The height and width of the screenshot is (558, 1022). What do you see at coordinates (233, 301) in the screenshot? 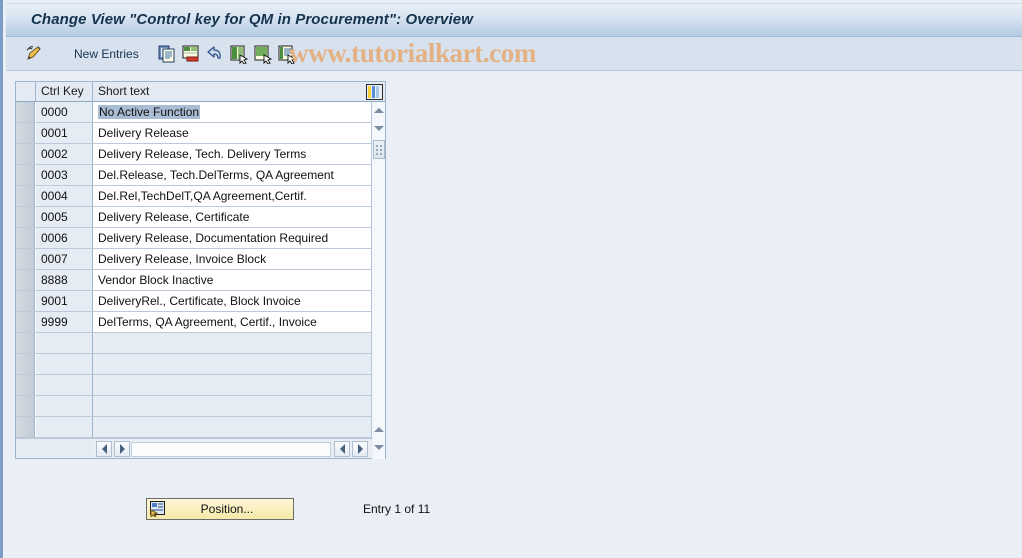
I see `cell-short-text: DeliveryRel., Certificate, Block Invoice` at bounding box center [233, 301].